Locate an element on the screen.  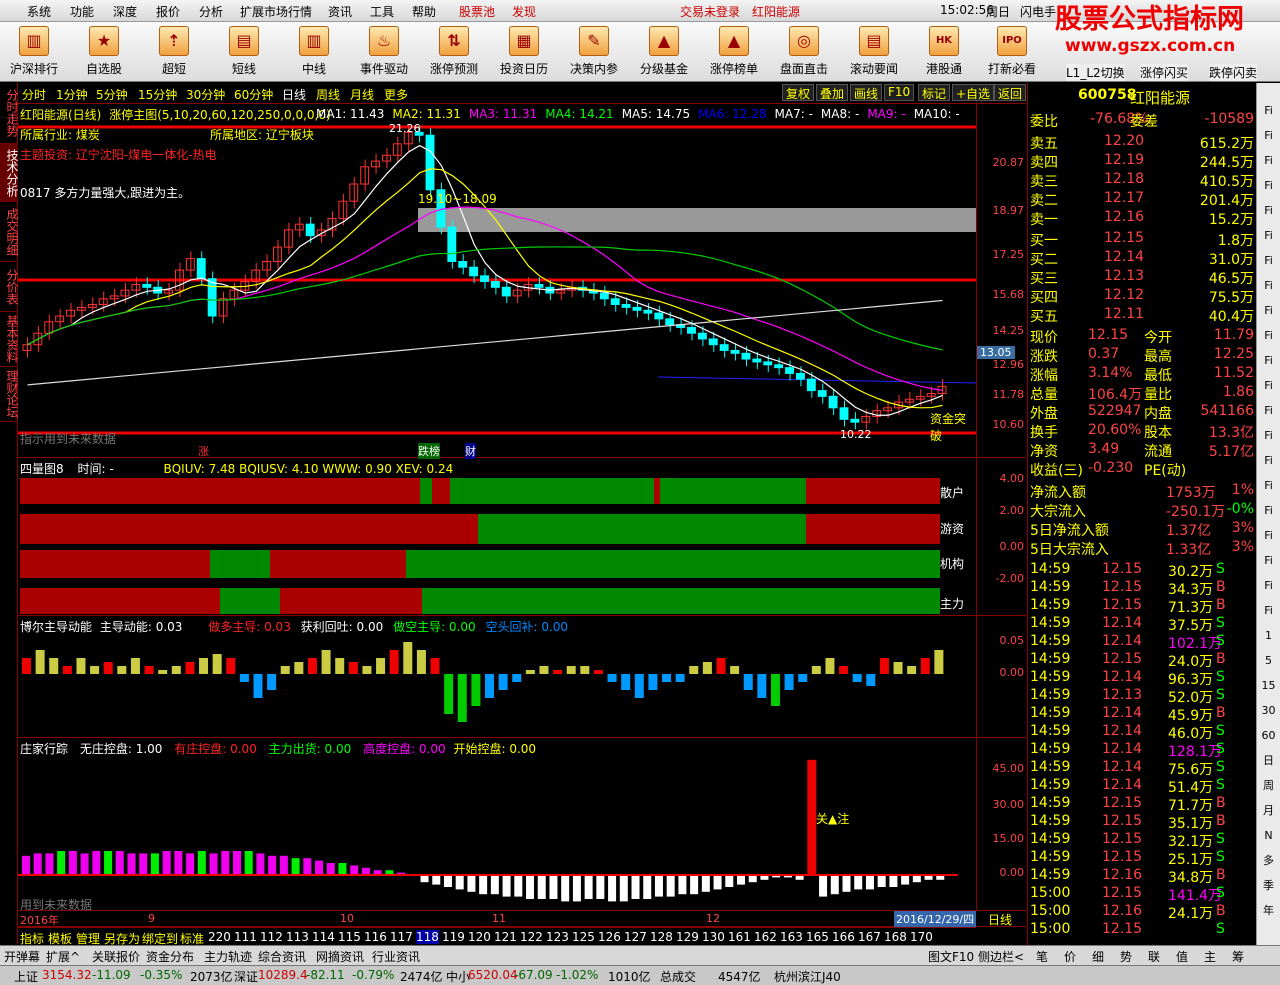
period-5: 60分钟 is located at coordinates (253, 94).